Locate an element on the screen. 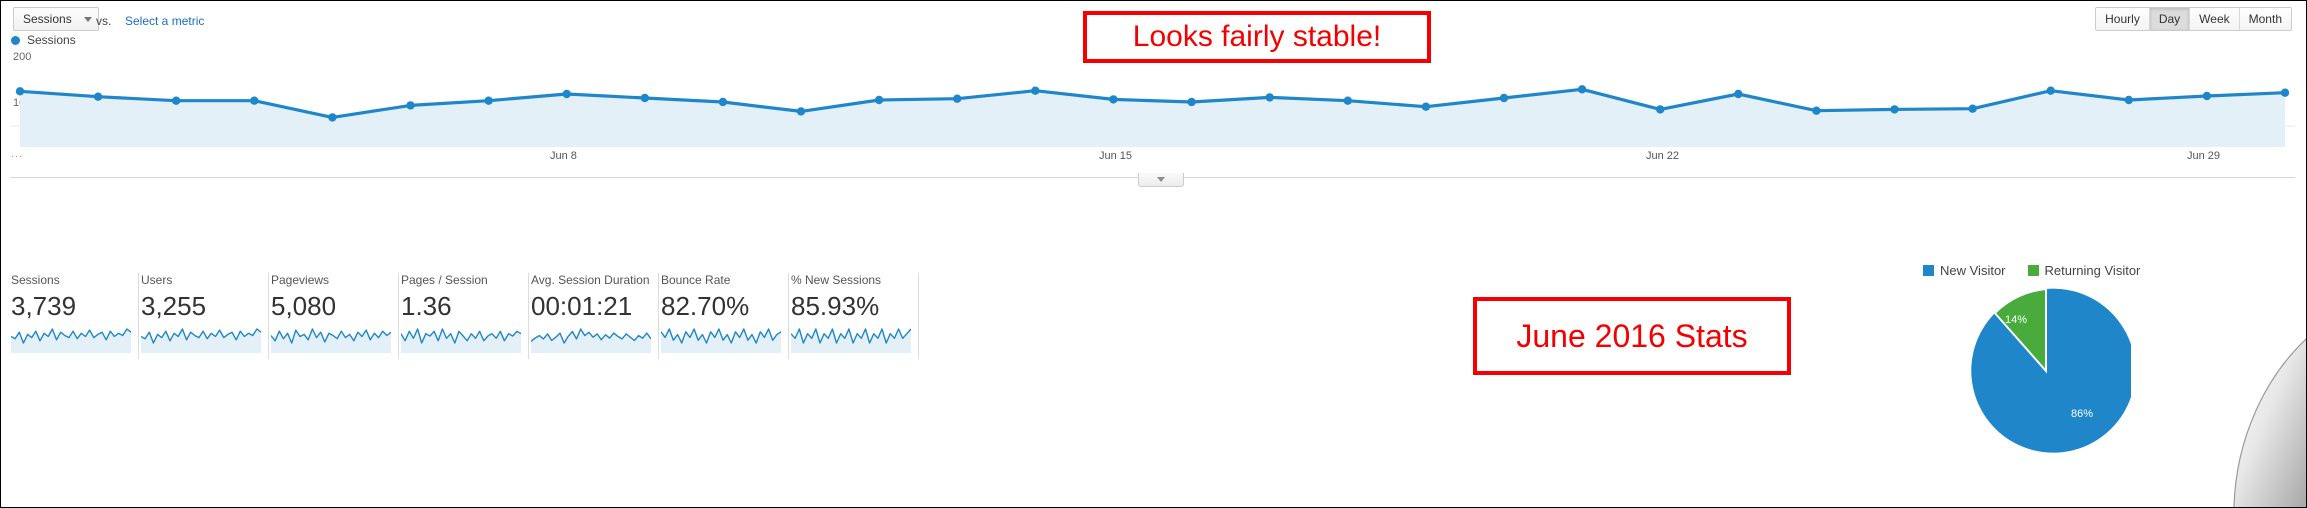 The image size is (2307, 508). pie-legend: New Visitor Returning Visitor is located at coordinates (2042, 270).